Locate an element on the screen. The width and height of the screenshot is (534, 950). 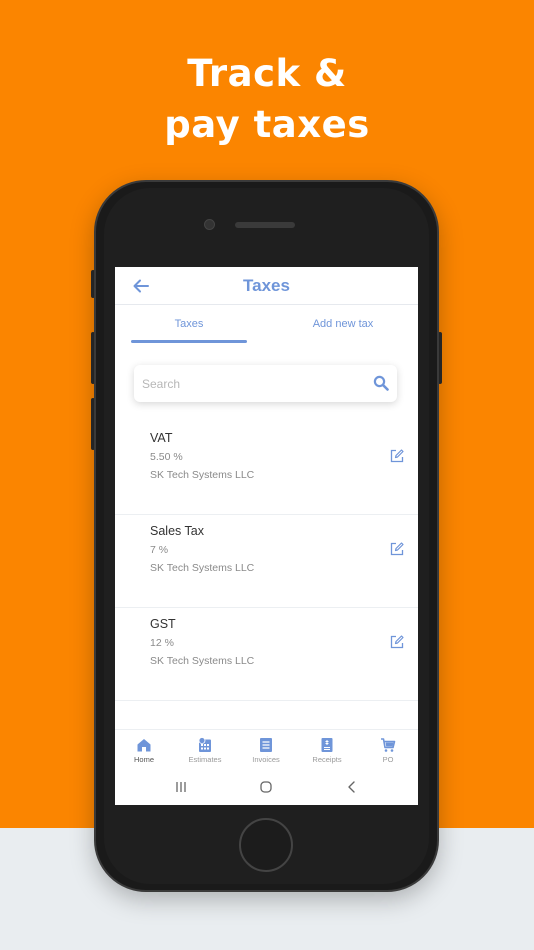
nav-label: Home is located at coordinates (143, 759).